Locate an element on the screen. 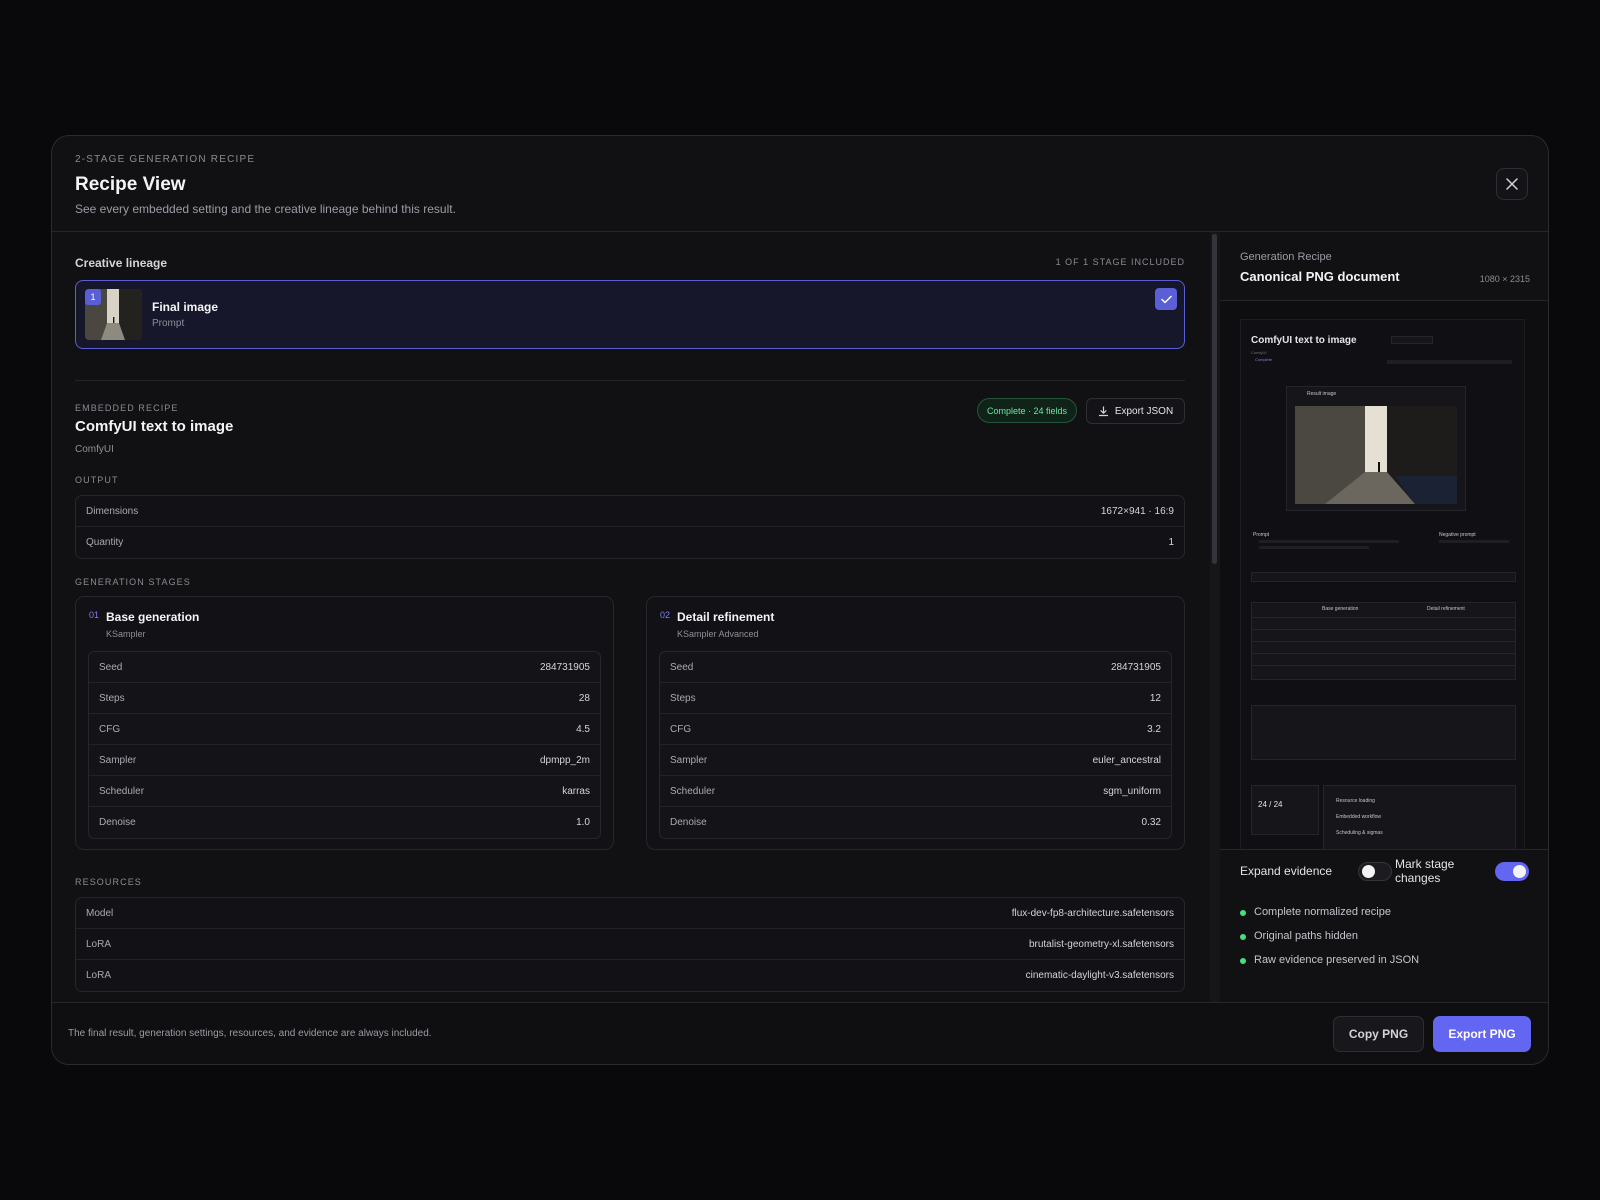  close-button is located at coordinates (1512, 184).